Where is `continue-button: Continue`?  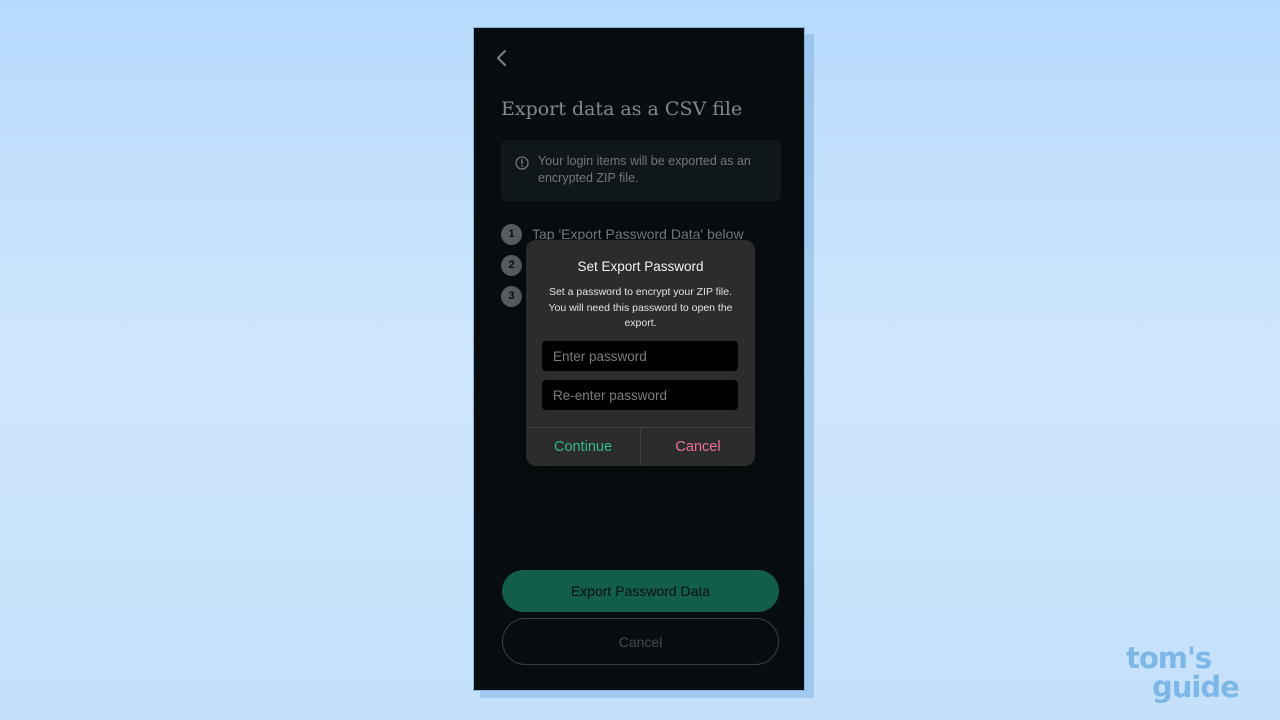
continue-button: Continue is located at coordinates (583, 447).